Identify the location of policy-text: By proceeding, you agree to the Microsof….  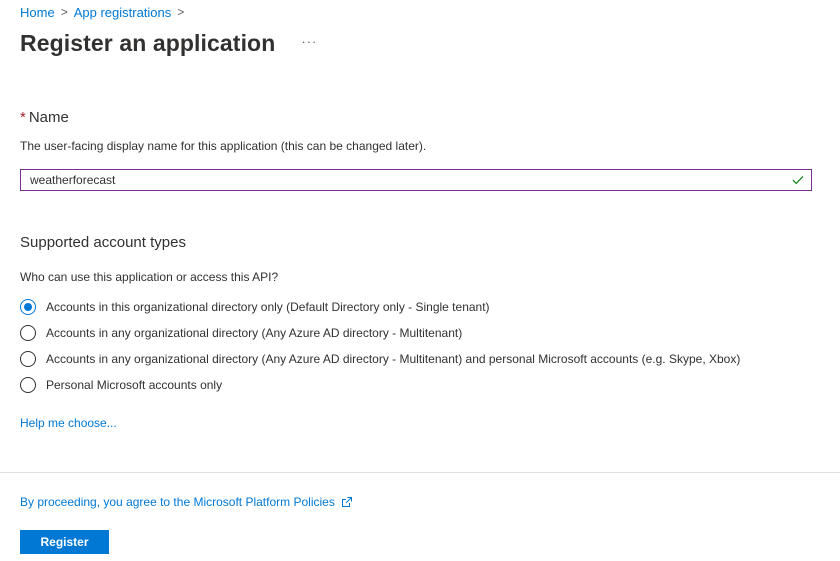
(177, 502).